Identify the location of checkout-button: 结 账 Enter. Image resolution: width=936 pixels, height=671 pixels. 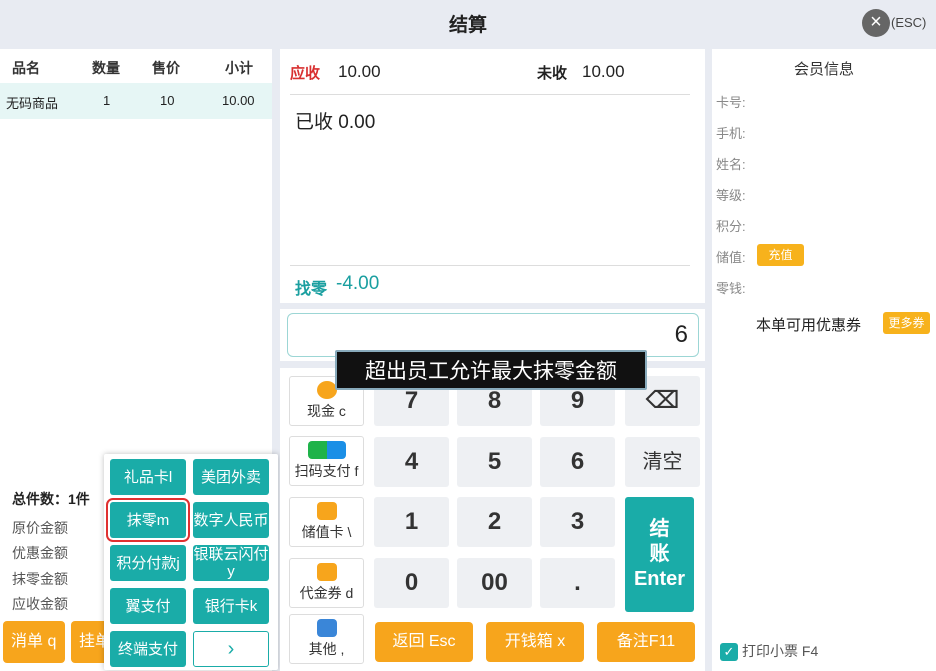
(659, 554).